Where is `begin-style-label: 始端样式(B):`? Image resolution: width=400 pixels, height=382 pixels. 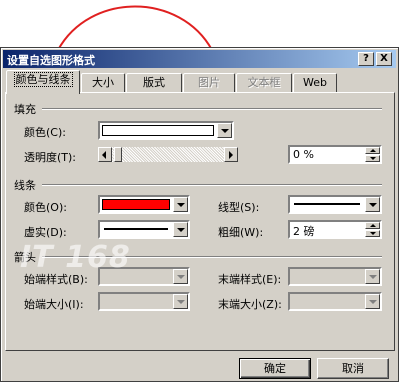 begin-style-label: 始端样式(B): is located at coordinates (56, 279).